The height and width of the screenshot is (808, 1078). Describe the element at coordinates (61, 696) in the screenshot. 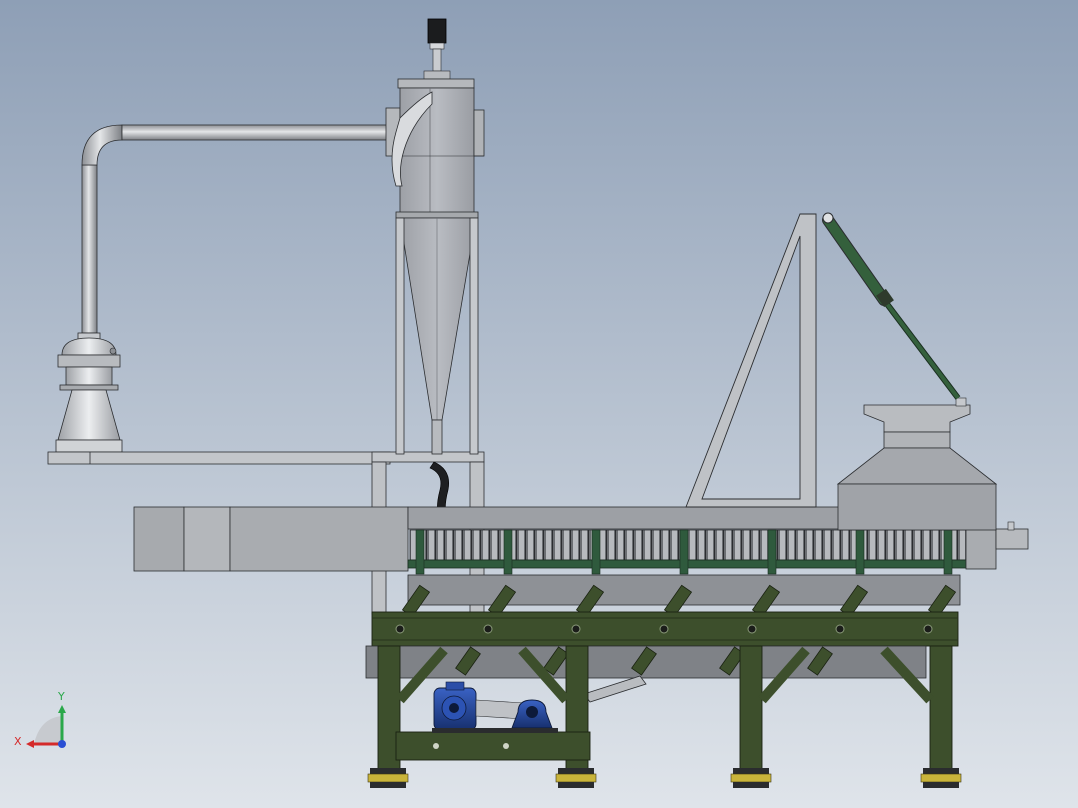

I see `y-axis-label: Y` at that location.